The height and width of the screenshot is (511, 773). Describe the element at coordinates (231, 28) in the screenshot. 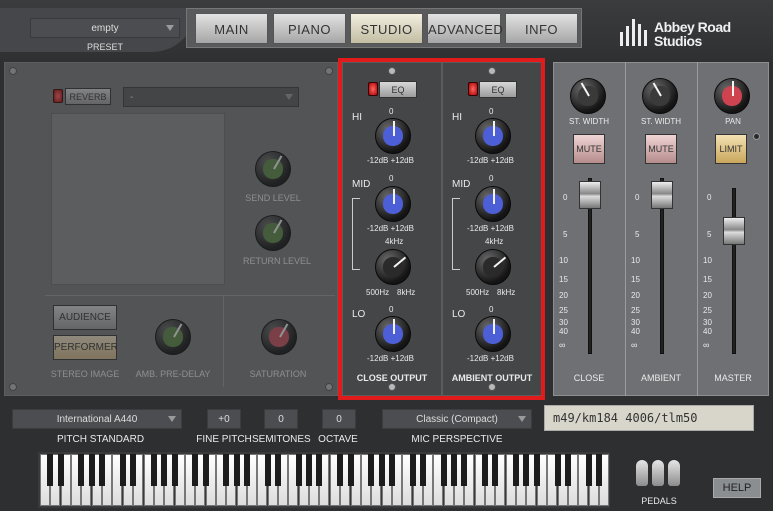

I see `tab-main: MAIN` at that location.